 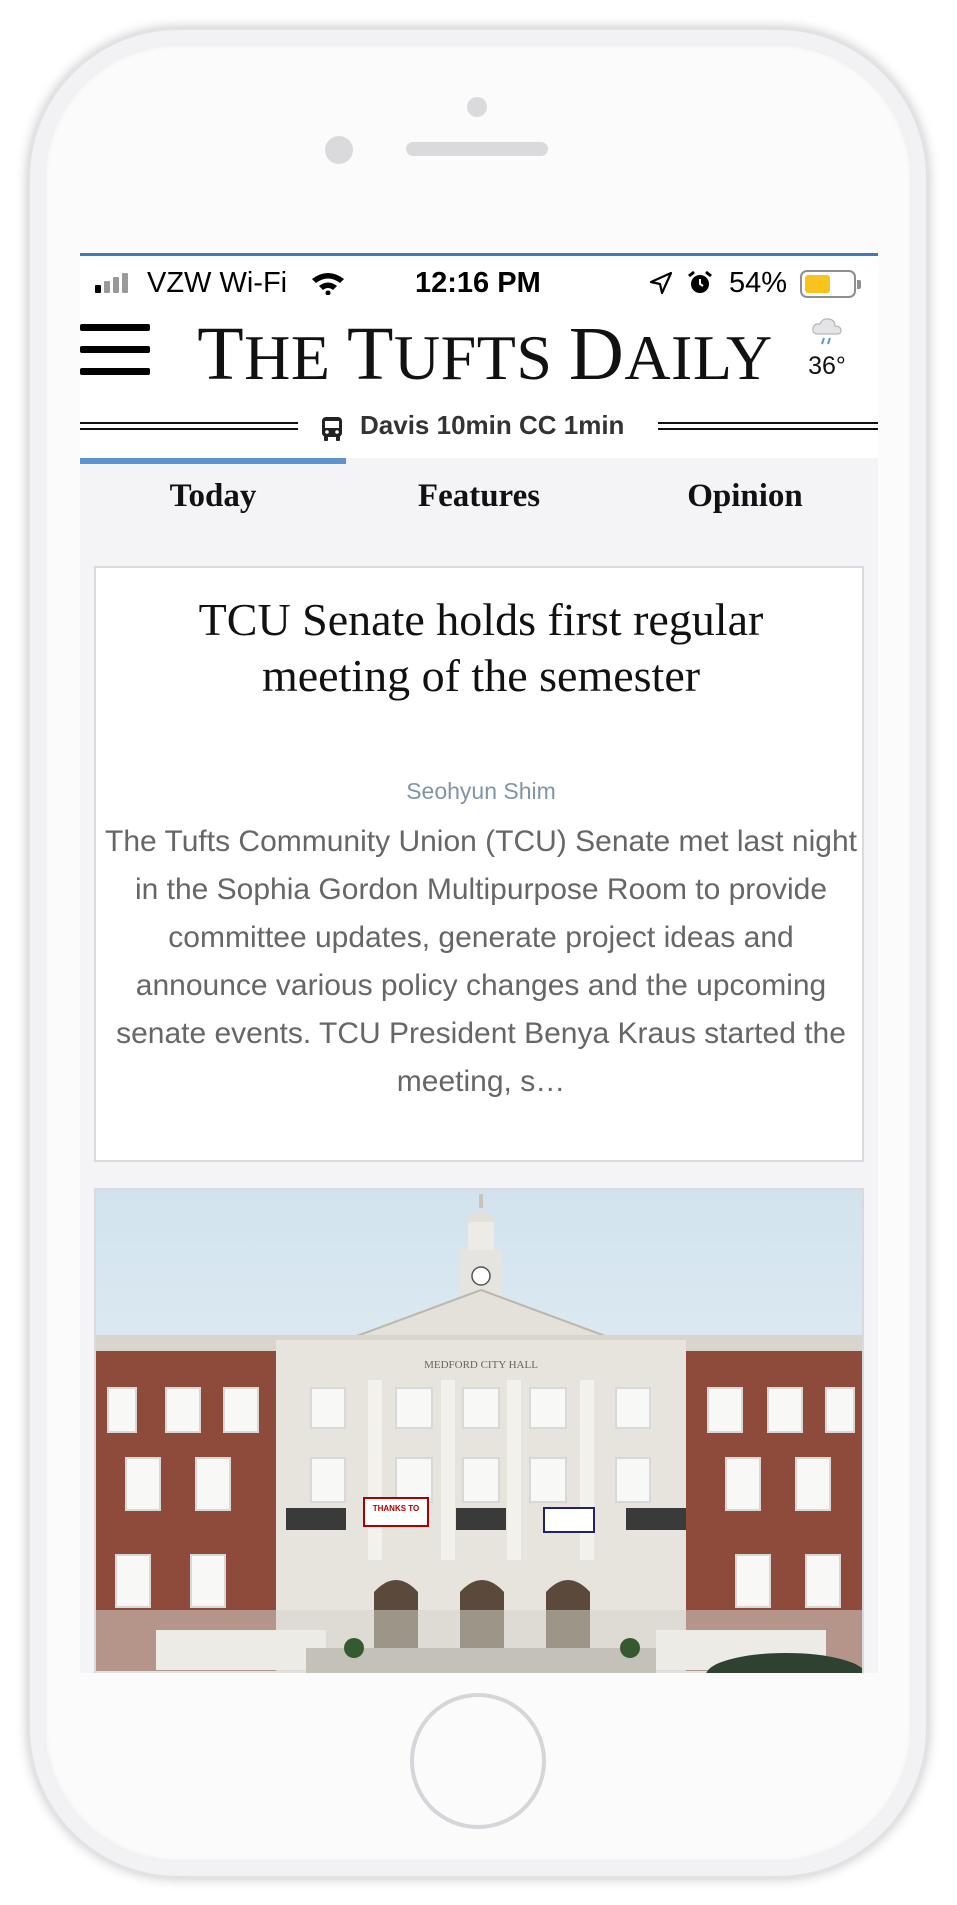 I want to click on wifi-icon, so click(x=328, y=284).